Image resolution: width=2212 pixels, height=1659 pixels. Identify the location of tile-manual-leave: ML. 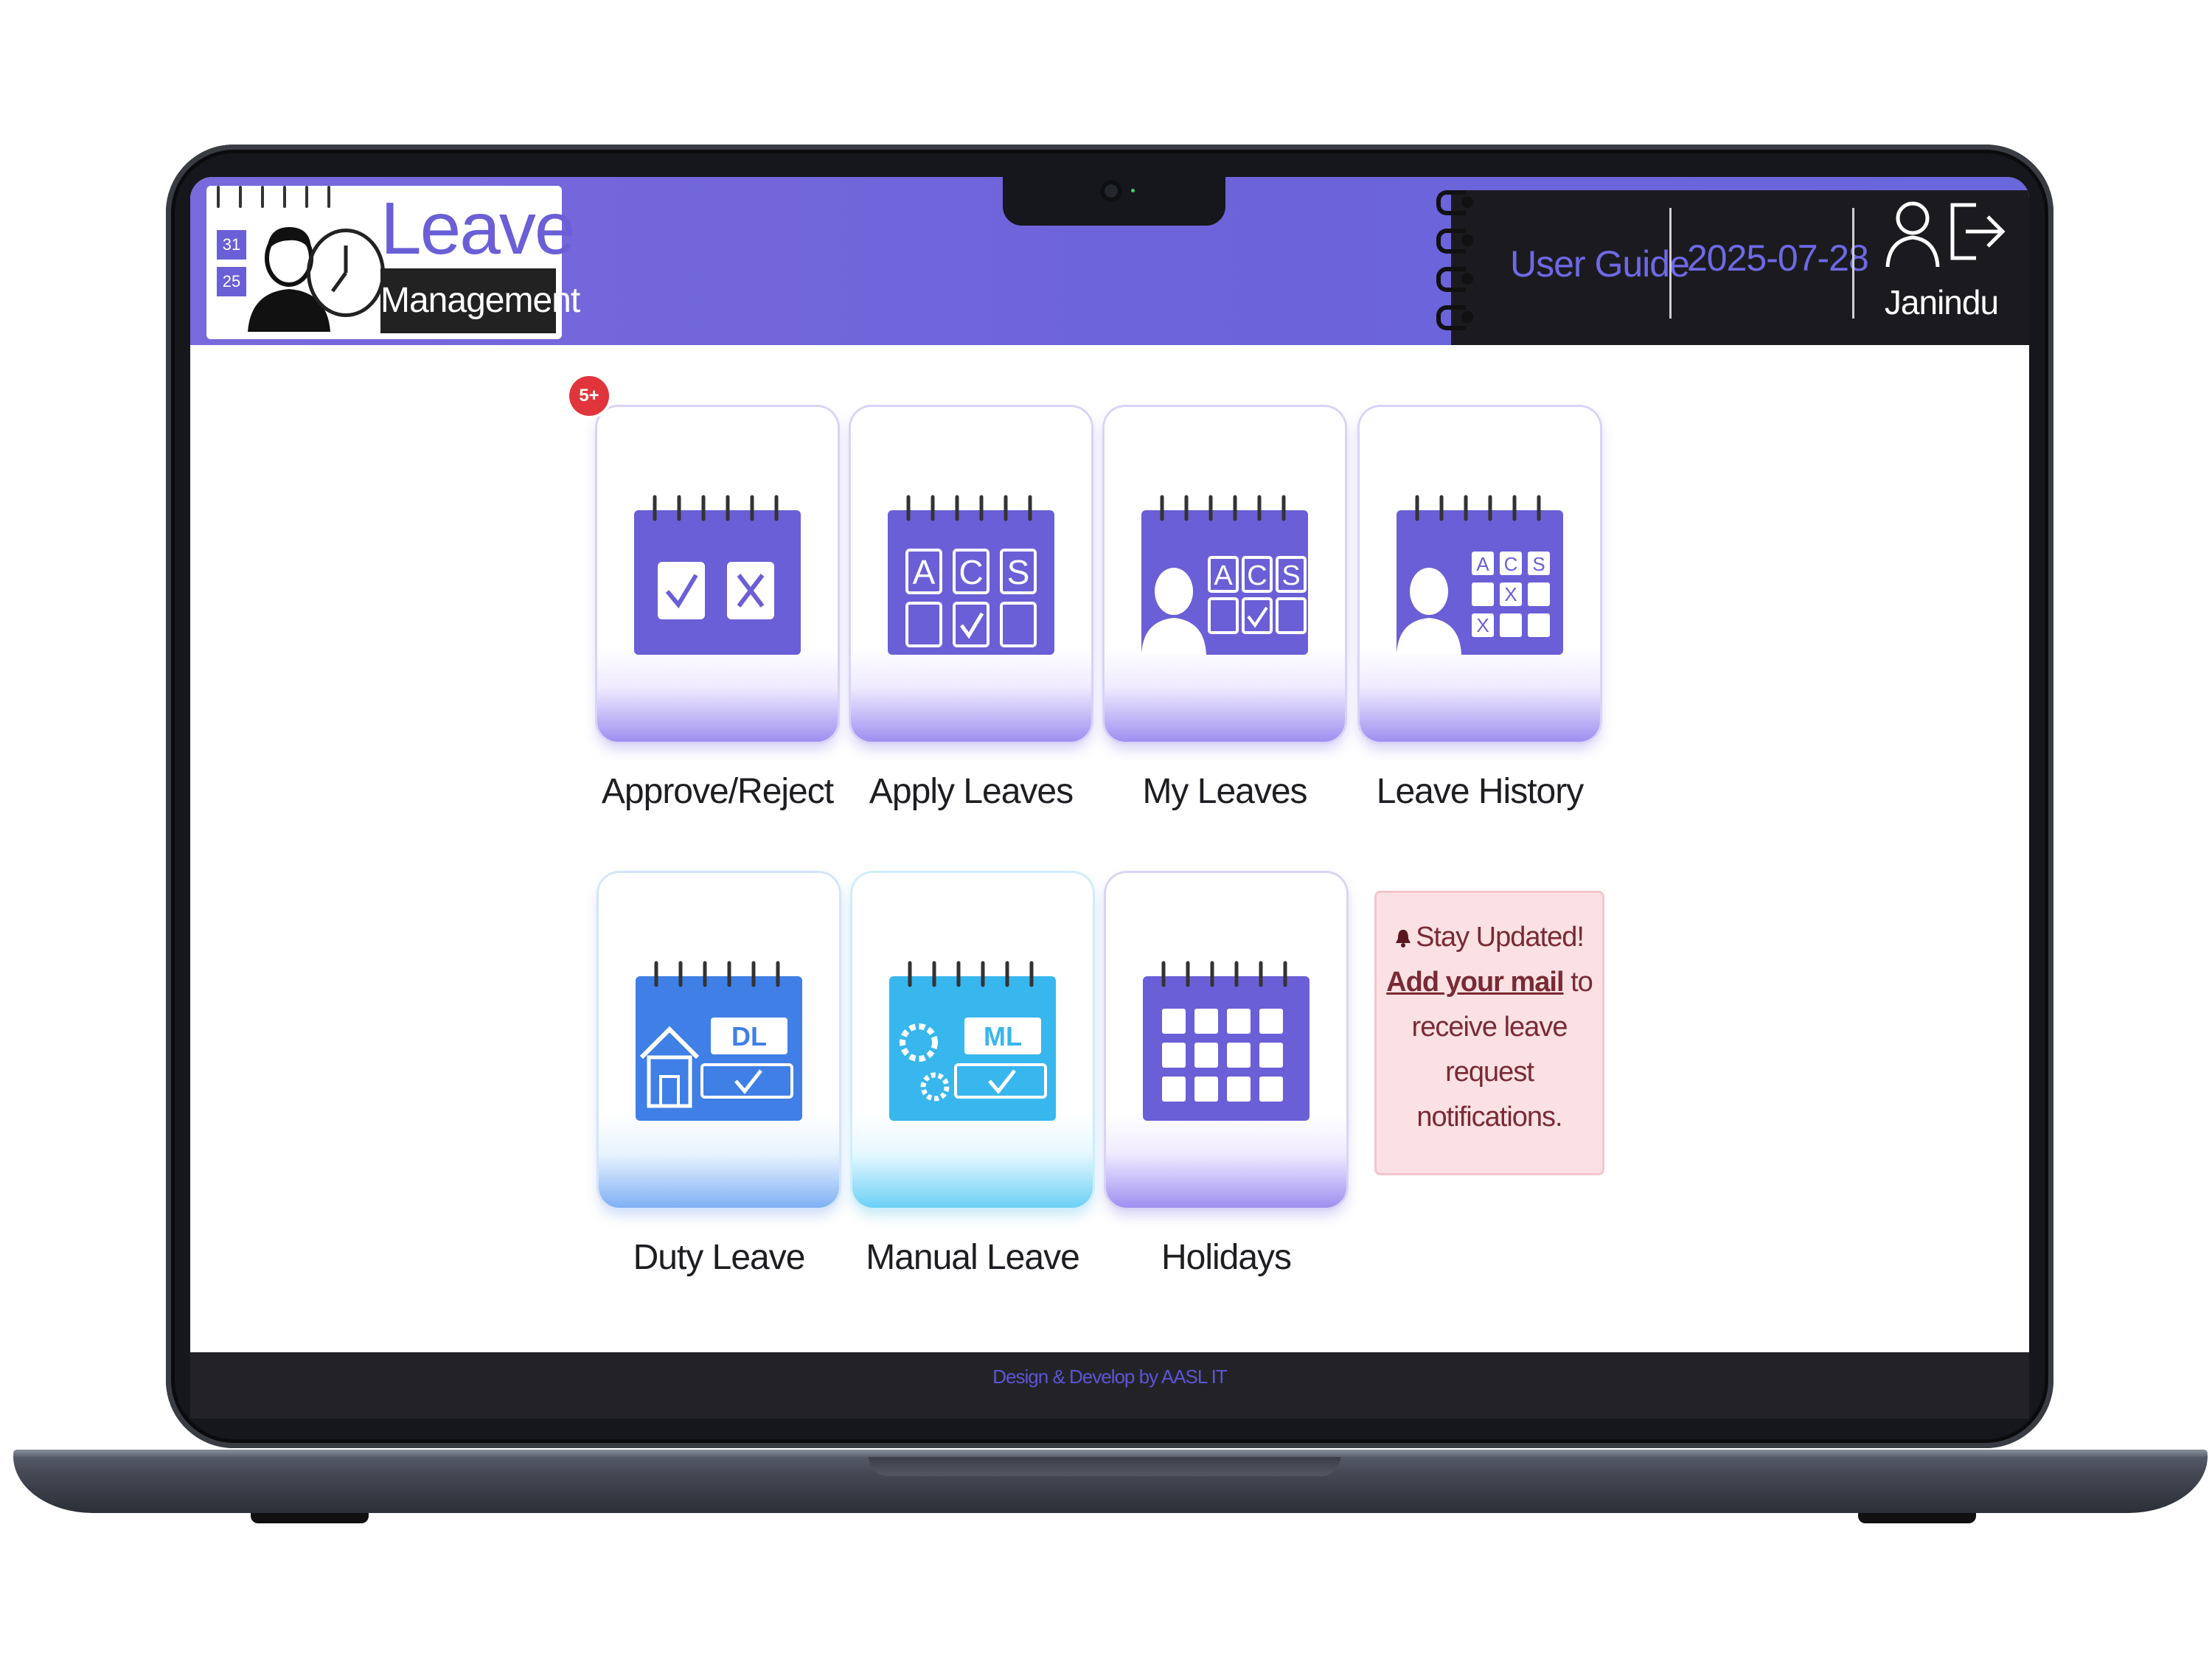
(972, 1040).